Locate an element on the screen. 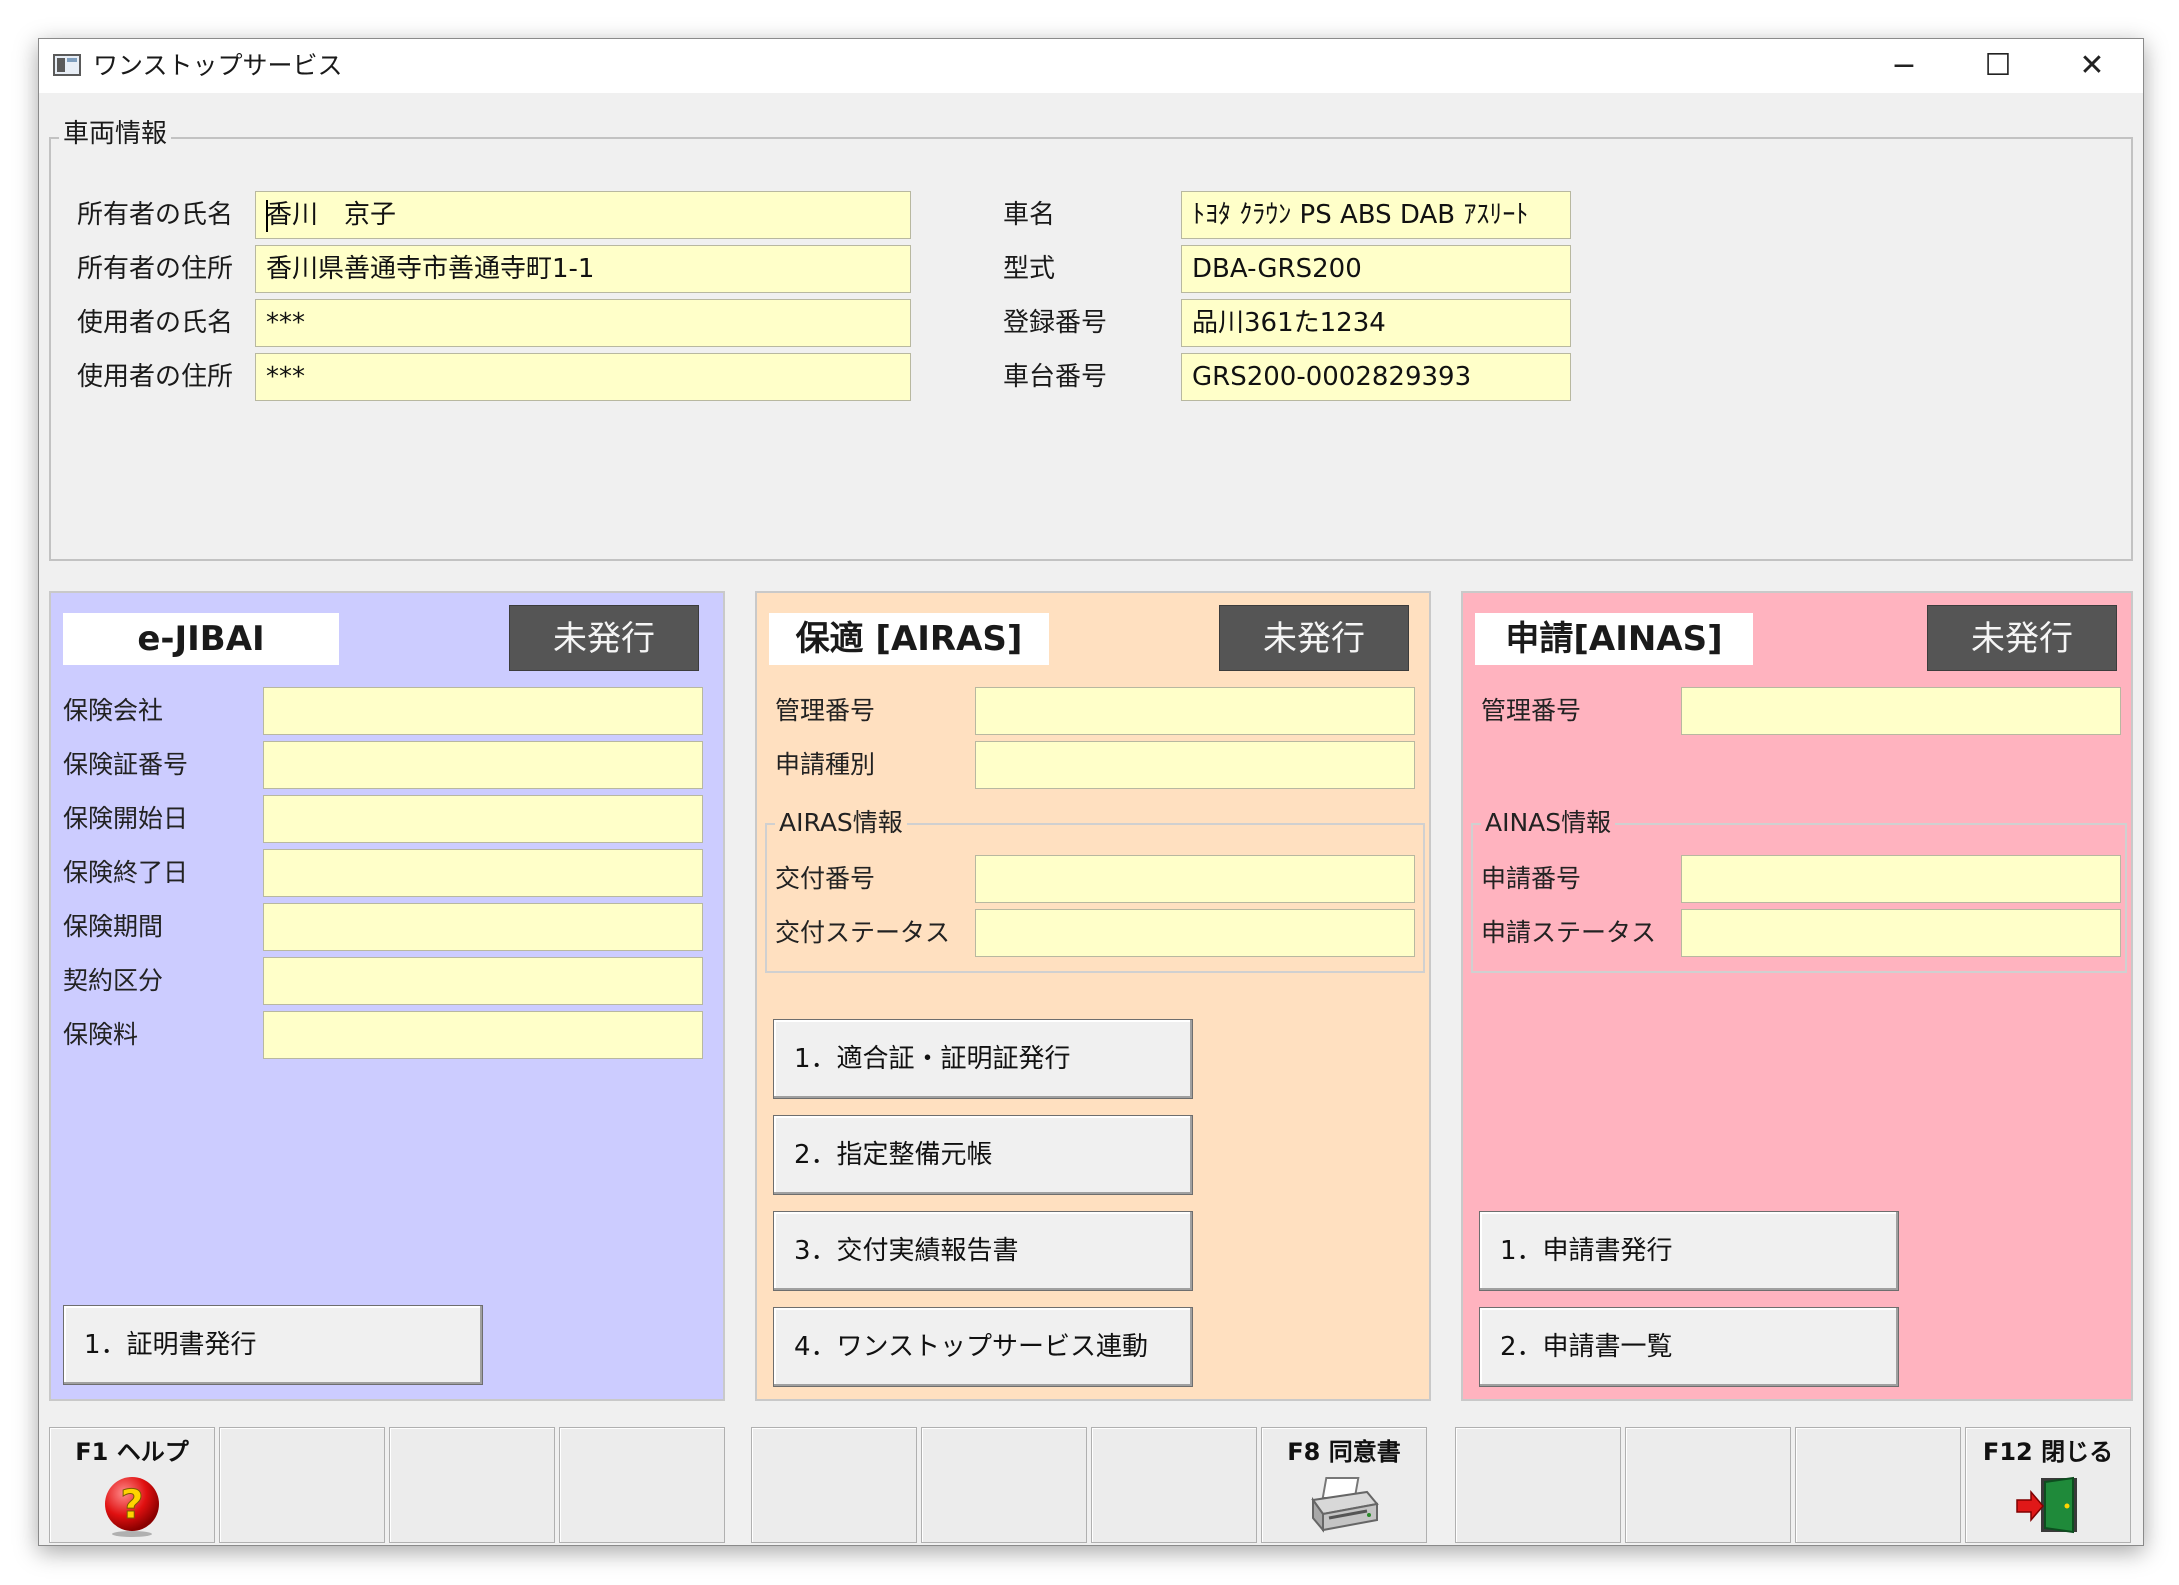 This screenshot has height=1585, width=2179. application-number-label: 申請番号 is located at coordinates (1531, 878).